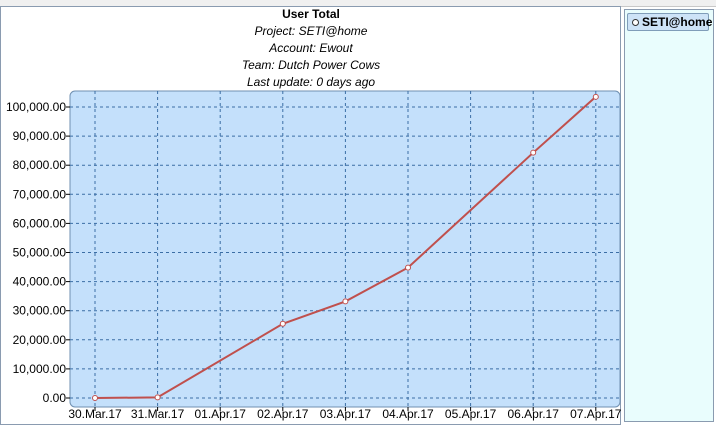 The image size is (716, 427). What do you see at coordinates (40, 223) in the screenshot?
I see `y-tick-label: 60,000.00` at bounding box center [40, 223].